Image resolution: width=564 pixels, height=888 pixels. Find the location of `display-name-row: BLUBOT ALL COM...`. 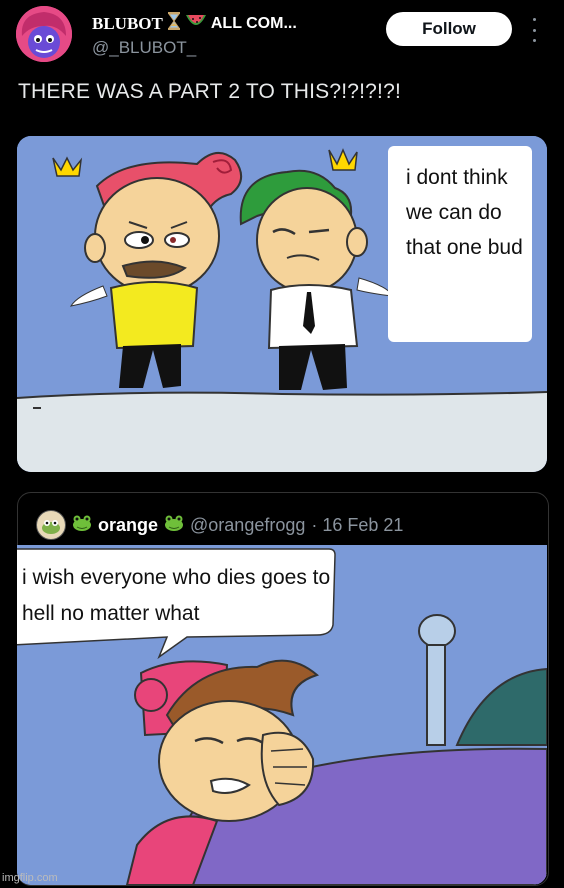

display-name-row: BLUBOT ALL COM... is located at coordinates (194, 23).